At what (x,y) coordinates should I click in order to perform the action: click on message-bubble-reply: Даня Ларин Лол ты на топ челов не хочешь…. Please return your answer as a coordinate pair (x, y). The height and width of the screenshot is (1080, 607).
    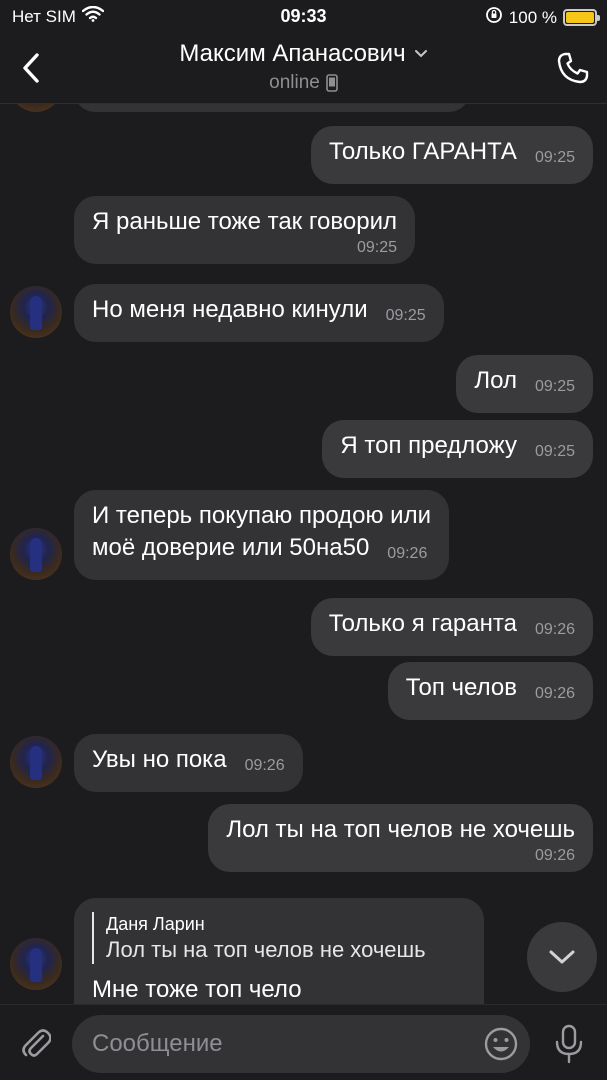
    Looking at the image, I should click on (279, 951).